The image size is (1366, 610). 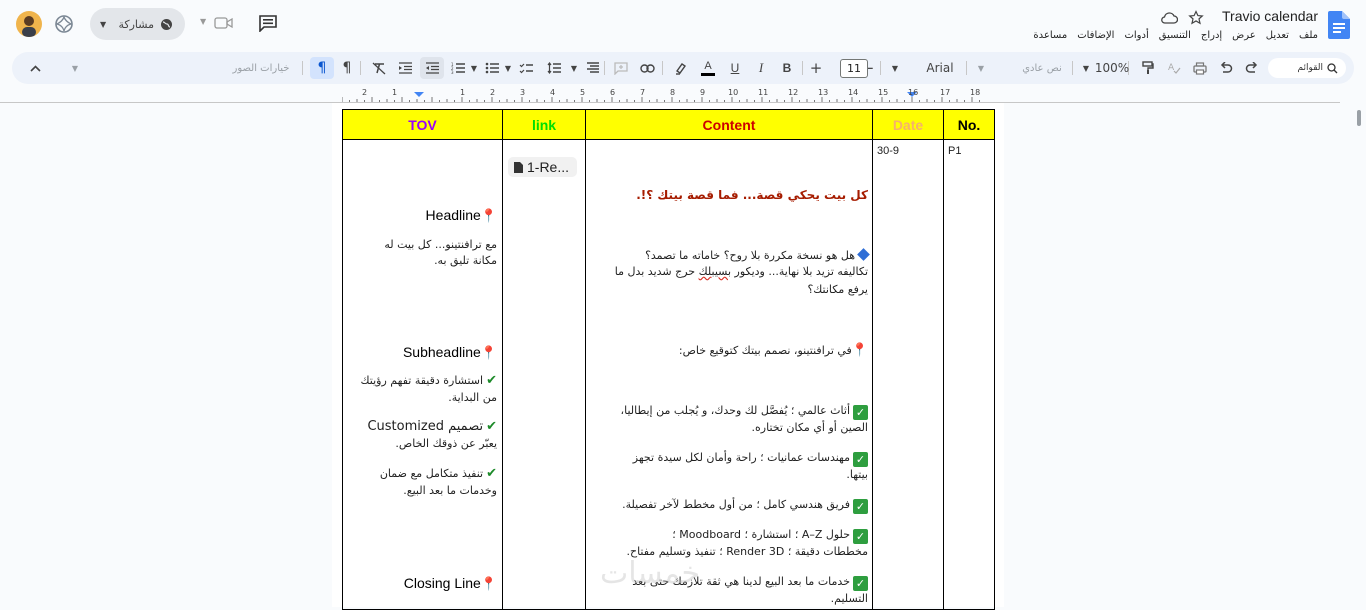 I want to click on bulleted-list-button, so click(x=492, y=68).